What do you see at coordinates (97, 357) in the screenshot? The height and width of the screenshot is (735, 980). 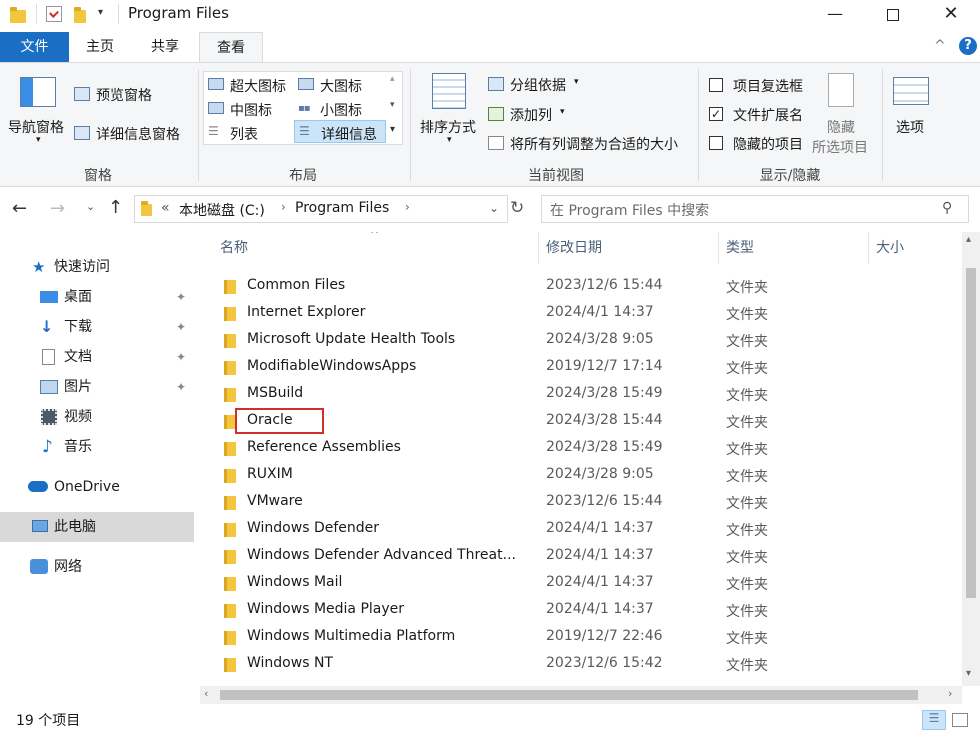 I see `nav-item-documents: 文档 ✦` at bounding box center [97, 357].